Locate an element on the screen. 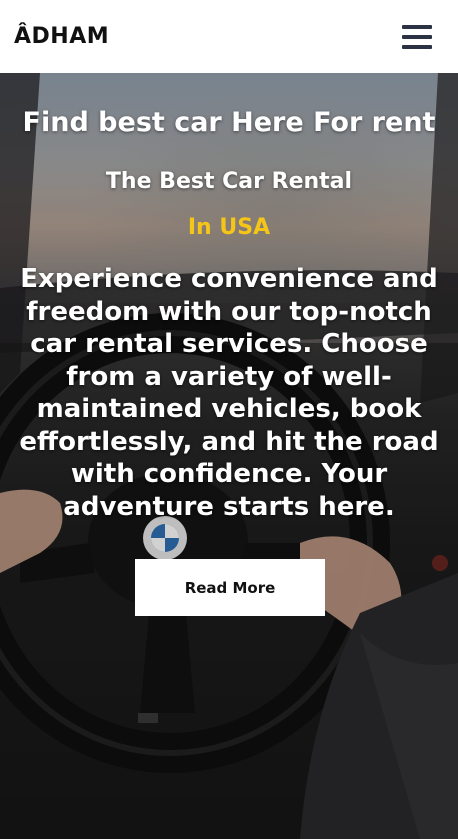 Image resolution: width=458 pixels, height=839 pixels. hamburger-menu-icon is located at coordinates (417, 36).